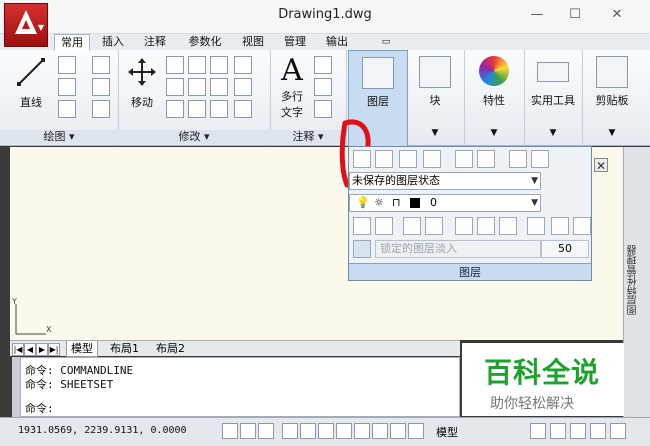 This screenshot has width=650, height=446. Describe the element at coordinates (292, 70) in the screenshot. I see `text-a-icon: A` at that location.